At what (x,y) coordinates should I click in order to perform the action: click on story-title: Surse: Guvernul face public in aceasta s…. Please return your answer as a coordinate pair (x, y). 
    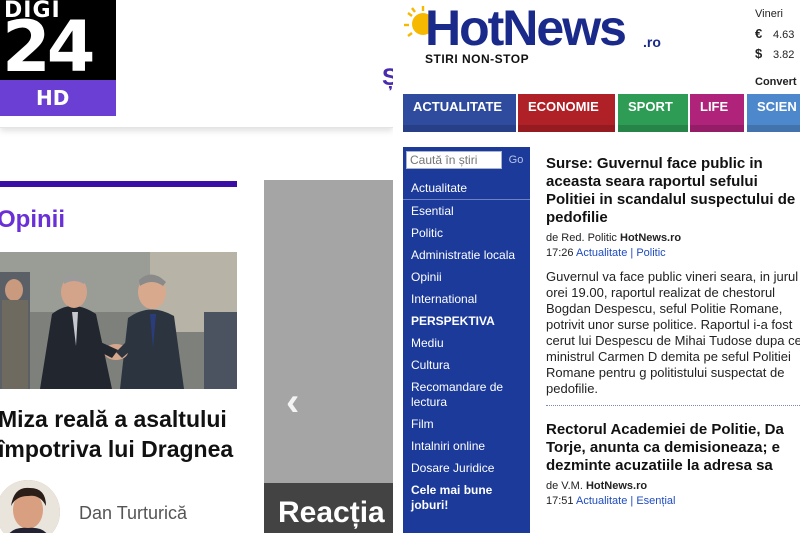
    Looking at the image, I should click on (673, 191).